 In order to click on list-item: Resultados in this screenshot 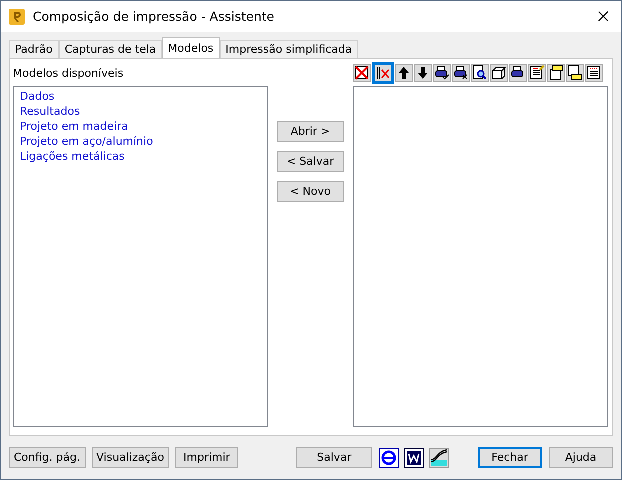, I will do `click(140, 111)`.